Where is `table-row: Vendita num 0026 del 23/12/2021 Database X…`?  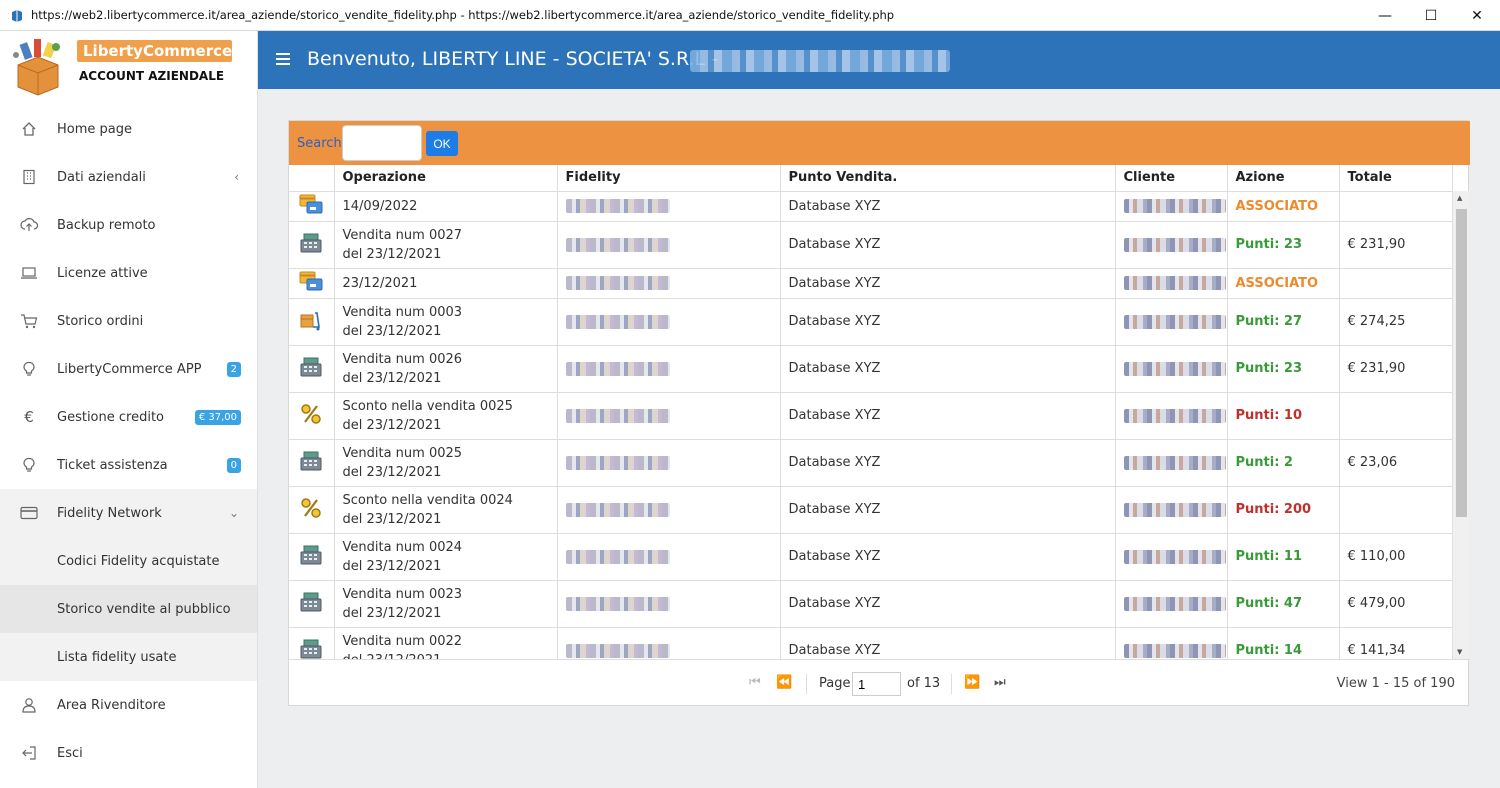 table-row: Vendita num 0026 del 23/12/2021 Database X… is located at coordinates (871, 369).